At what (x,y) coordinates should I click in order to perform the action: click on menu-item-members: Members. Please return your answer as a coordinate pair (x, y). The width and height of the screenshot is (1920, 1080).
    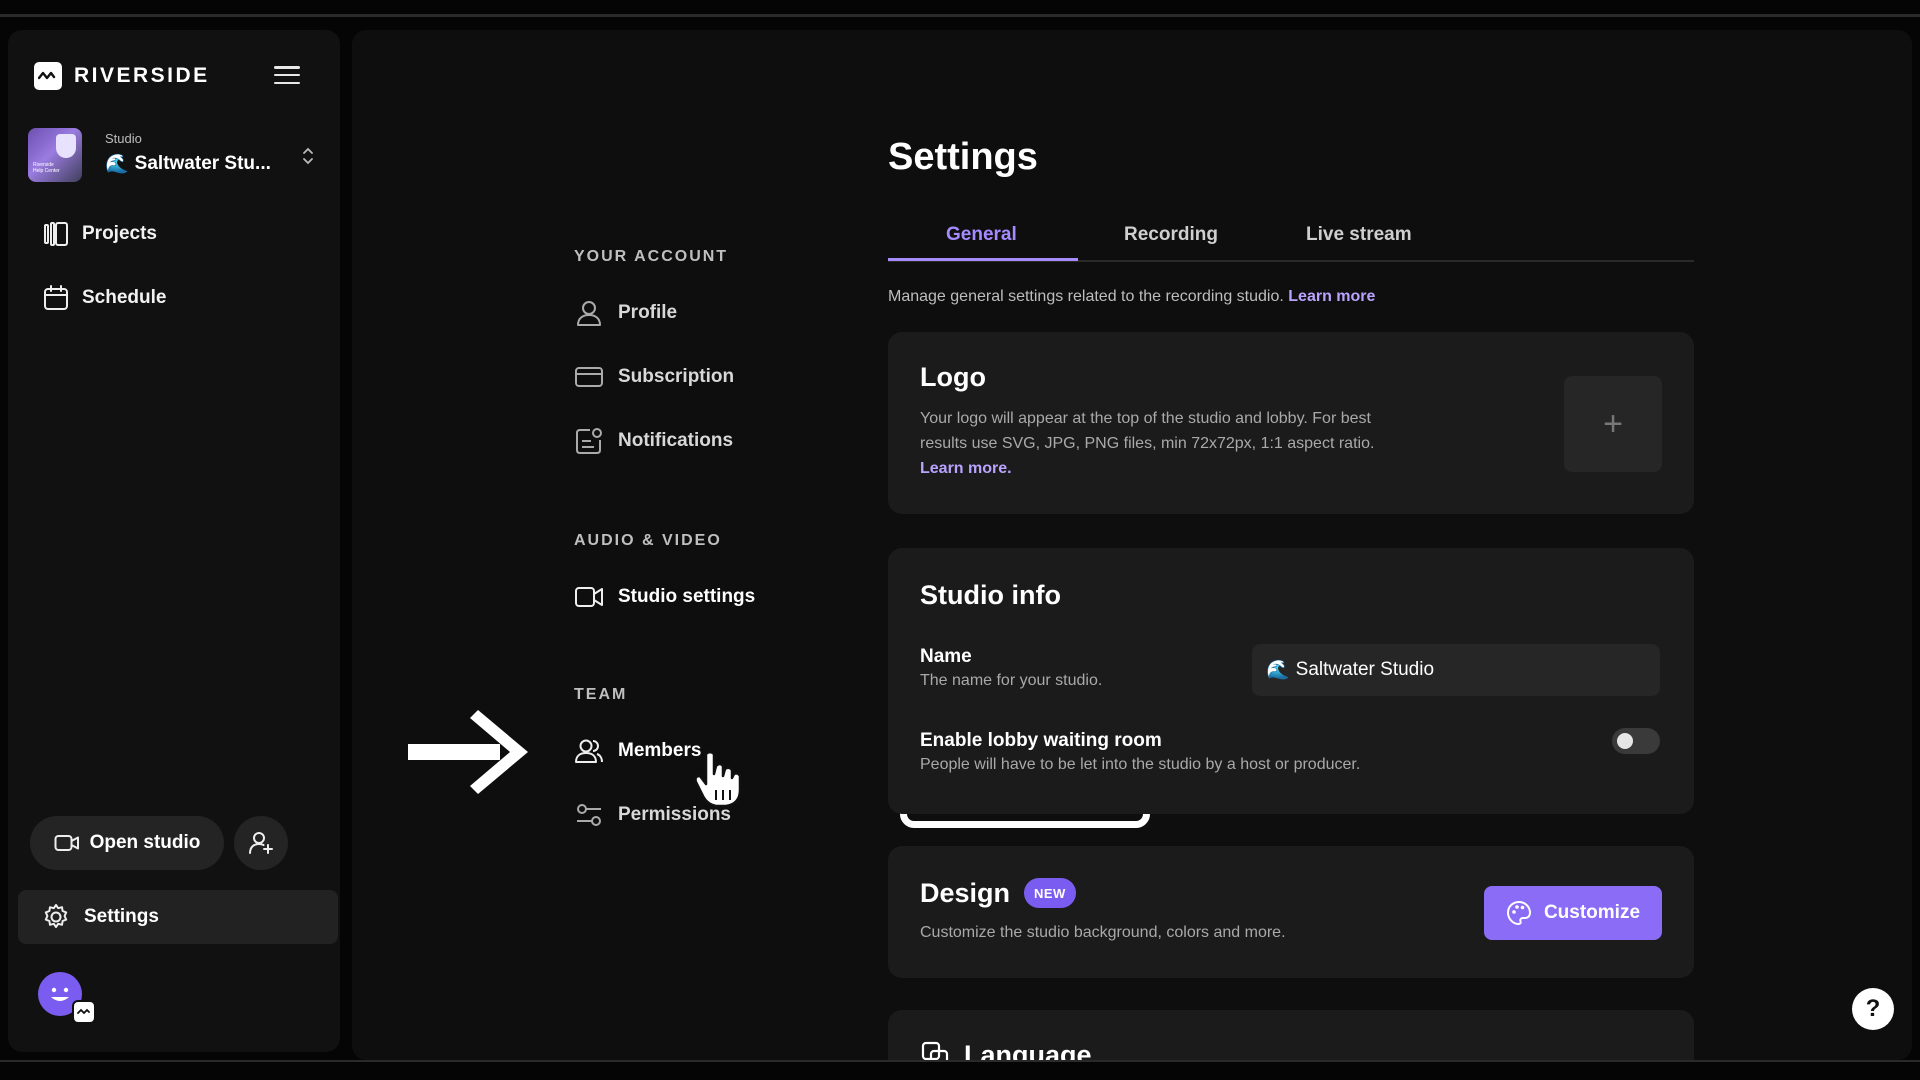
    Looking at the image, I should click on (637, 751).